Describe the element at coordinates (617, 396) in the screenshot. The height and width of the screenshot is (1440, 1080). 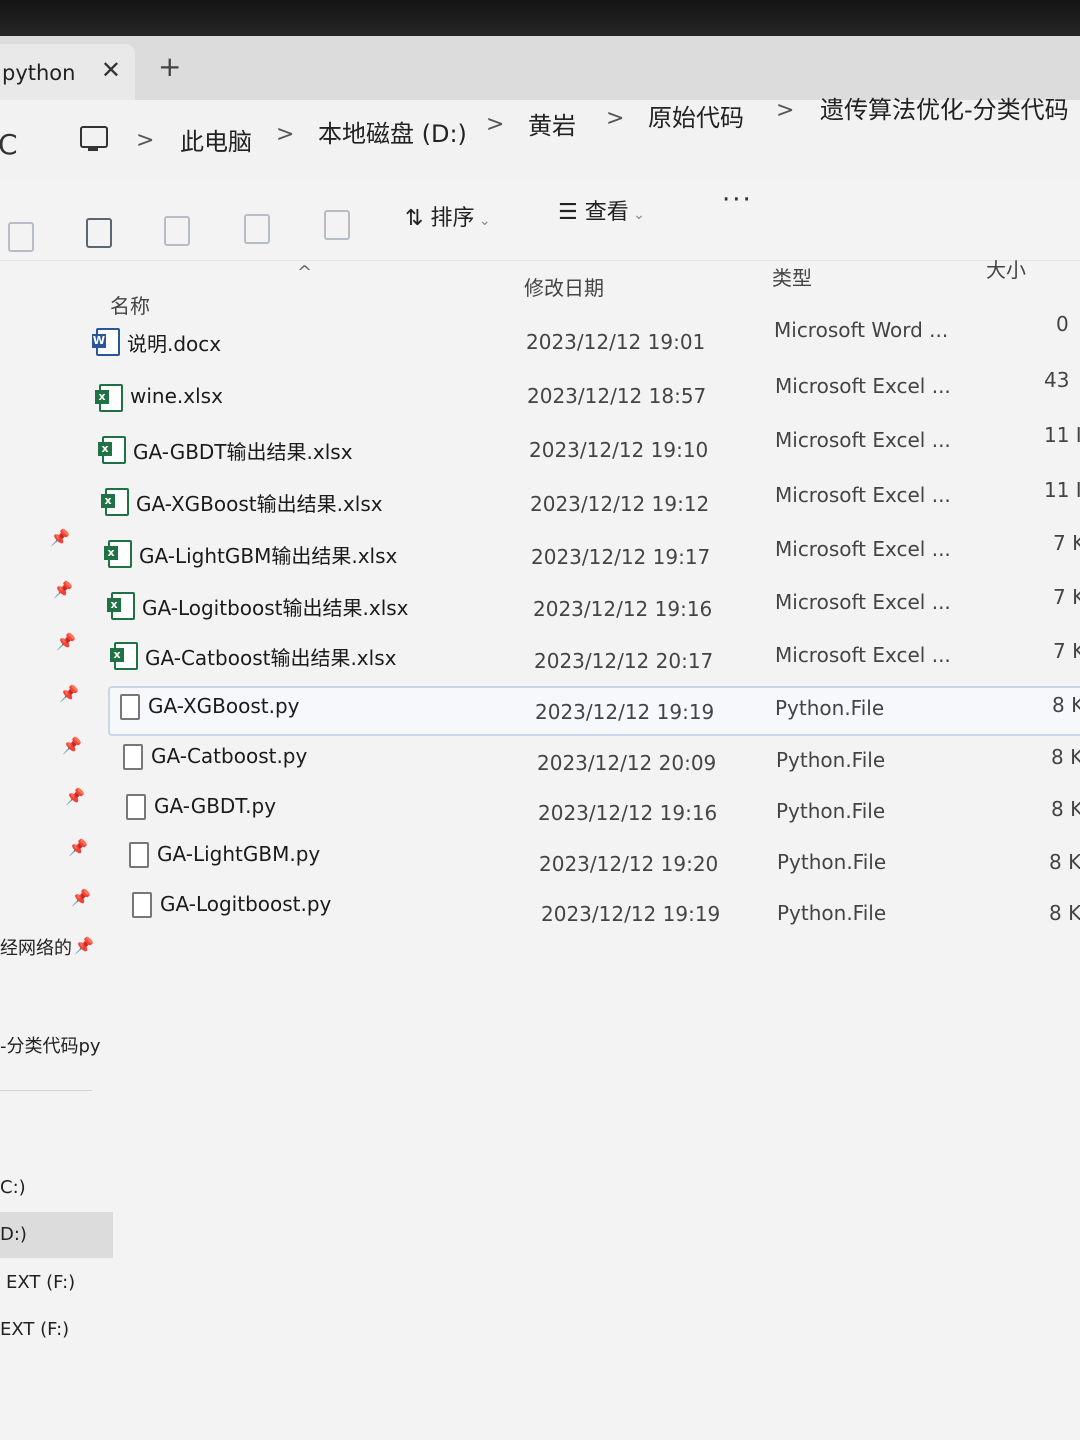
I see `file-modified-date: 2023/12/12 18:57` at that location.